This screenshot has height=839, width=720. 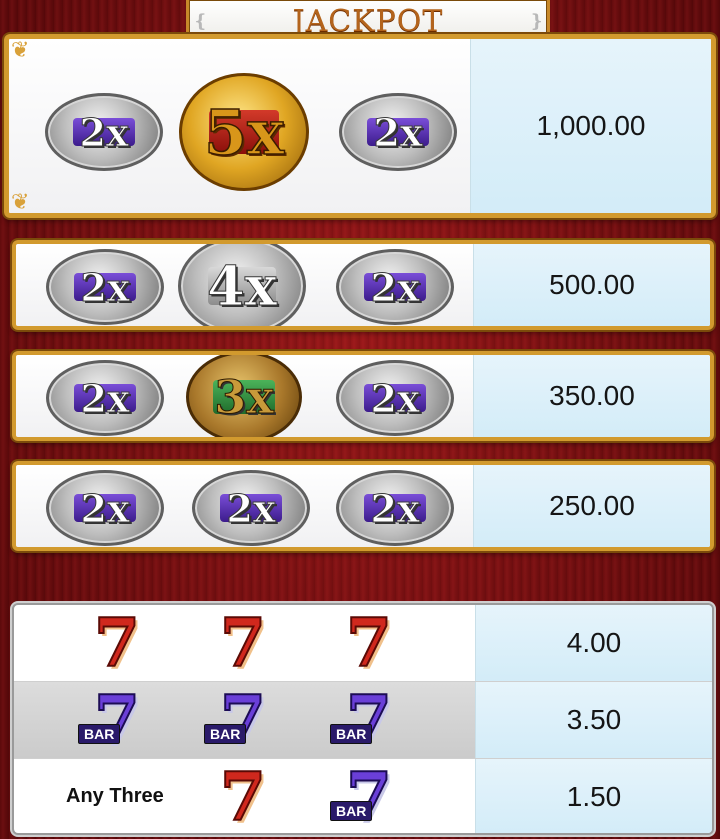 What do you see at coordinates (593, 796) in the screenshot?
I see `payout-value: 1.50` at bounding box center [593, 796].